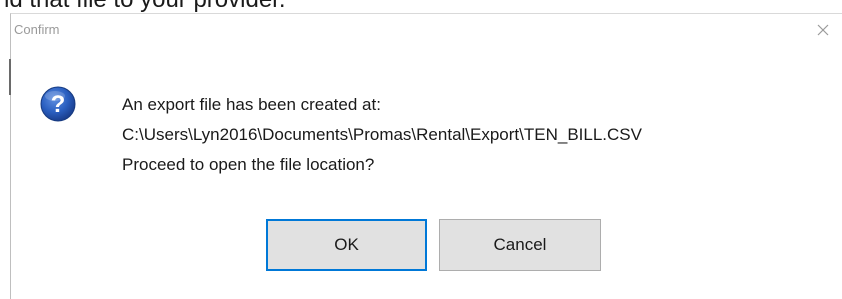 The height and width of the screenshot is (299, 842). What do you see at coordinates (346, 245) in the screenshot?
I see `ok-button: OK` at bounding box center [346, 245].